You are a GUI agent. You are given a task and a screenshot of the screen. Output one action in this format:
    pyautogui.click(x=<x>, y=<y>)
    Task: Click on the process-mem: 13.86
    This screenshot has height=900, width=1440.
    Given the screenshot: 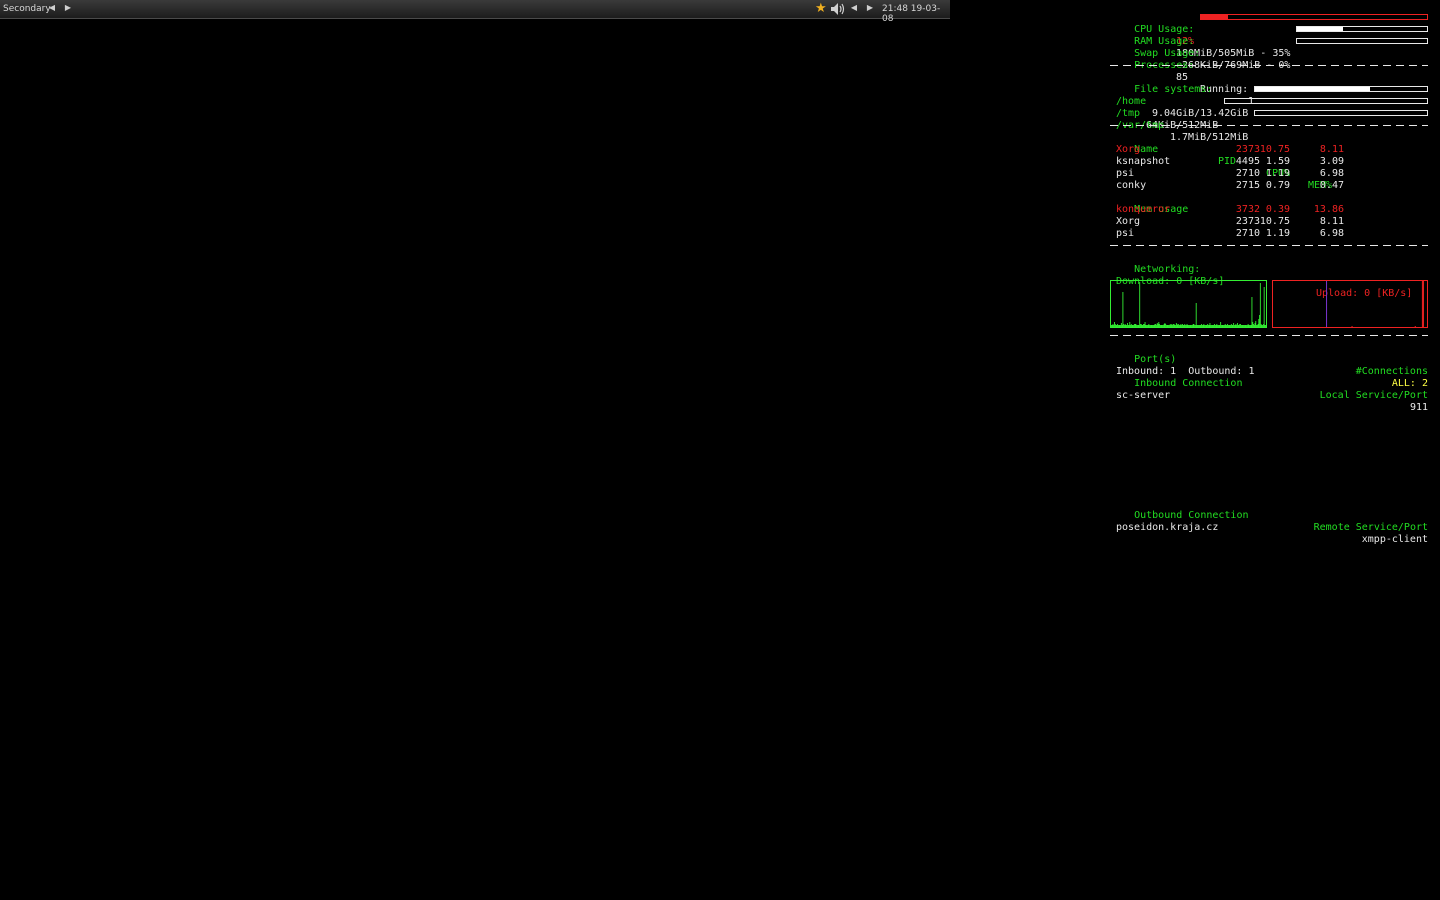 What is the action you would take?
    pyautogui.click(x=1328, y=209)
    